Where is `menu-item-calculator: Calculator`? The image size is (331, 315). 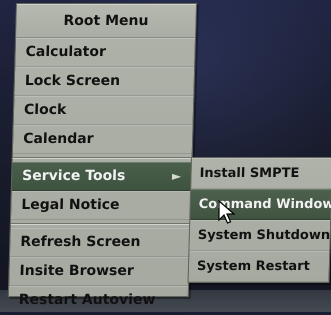 menu-item-calculator: Calculator is located at coordinates (105, 52).